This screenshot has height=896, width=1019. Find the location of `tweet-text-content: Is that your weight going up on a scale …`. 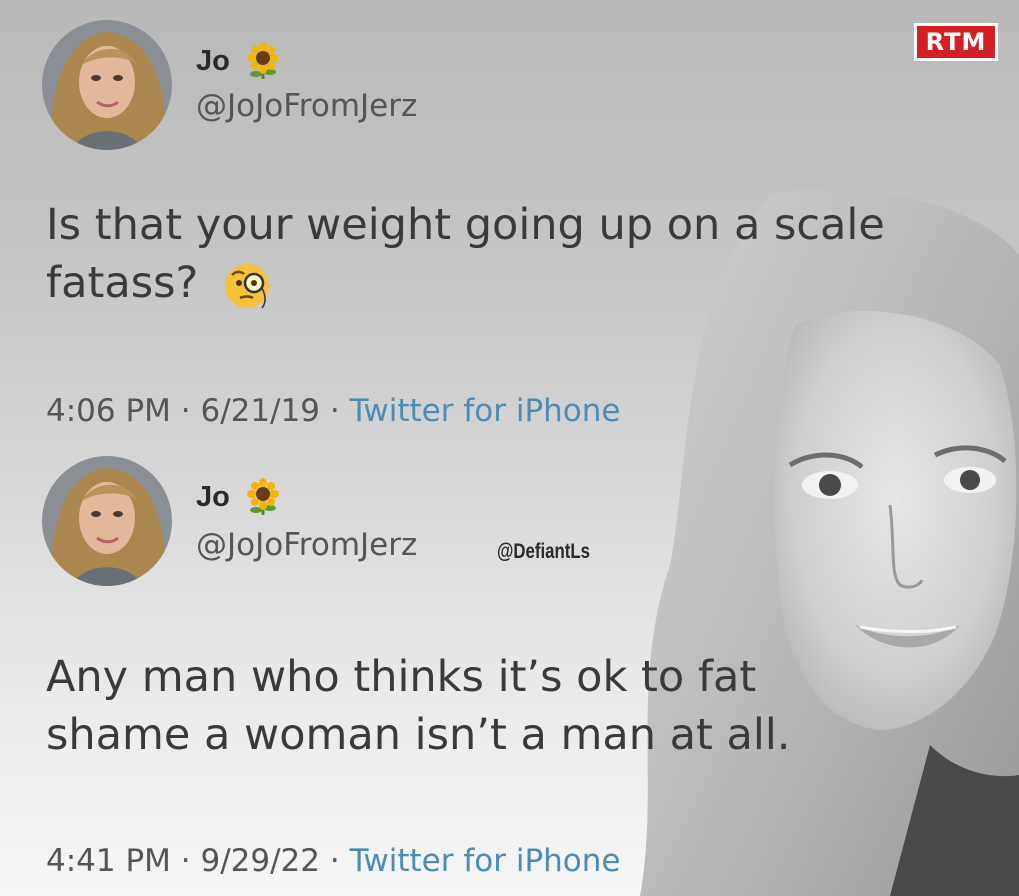

tweet-text-content: Is that your weight going up on a scale … is located at coordinates (465, 254).